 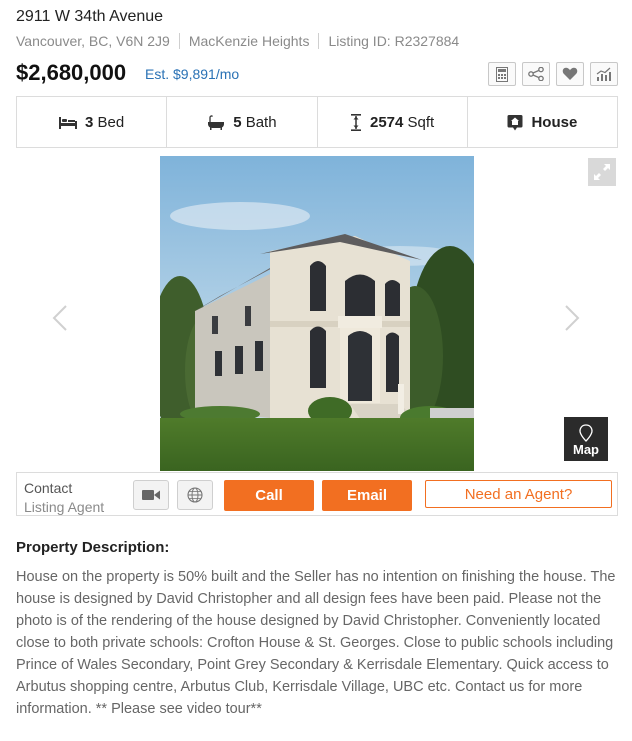 What do you see at coordinates (394, 41) in the screenshot?
I see `listing-id: Listing ID: R2327884` at bounding box center [394, 41].